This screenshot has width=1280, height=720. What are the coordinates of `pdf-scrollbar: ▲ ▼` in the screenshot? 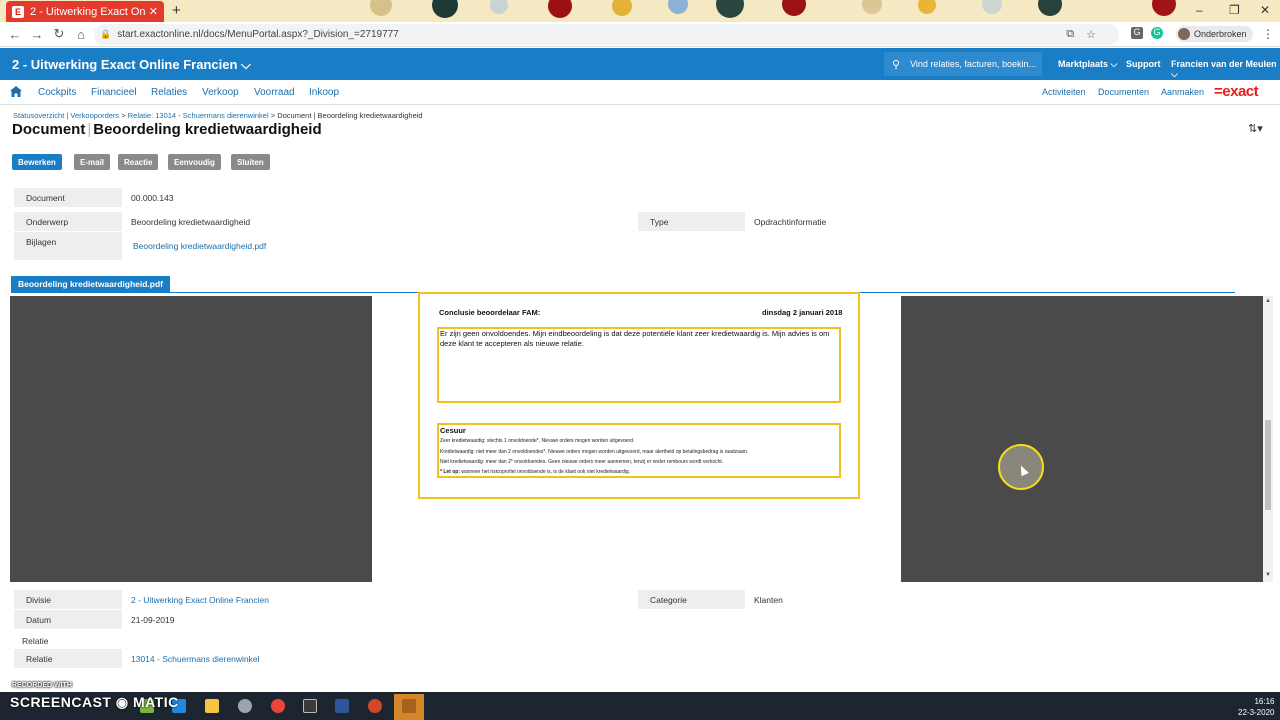 It's located at (1268, 439).